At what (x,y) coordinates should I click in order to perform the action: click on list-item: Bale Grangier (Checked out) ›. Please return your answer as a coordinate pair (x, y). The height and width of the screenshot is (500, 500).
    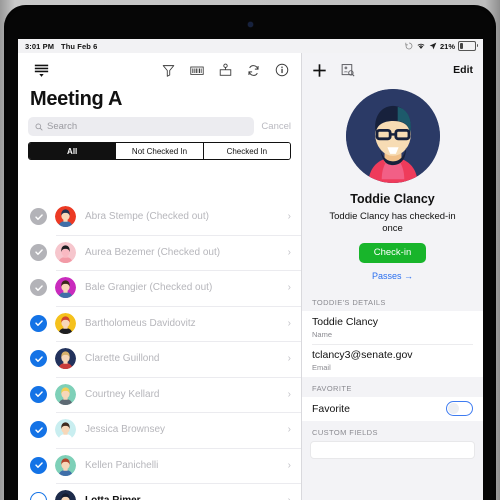
    Looking at the image, I should click on (159, 288).